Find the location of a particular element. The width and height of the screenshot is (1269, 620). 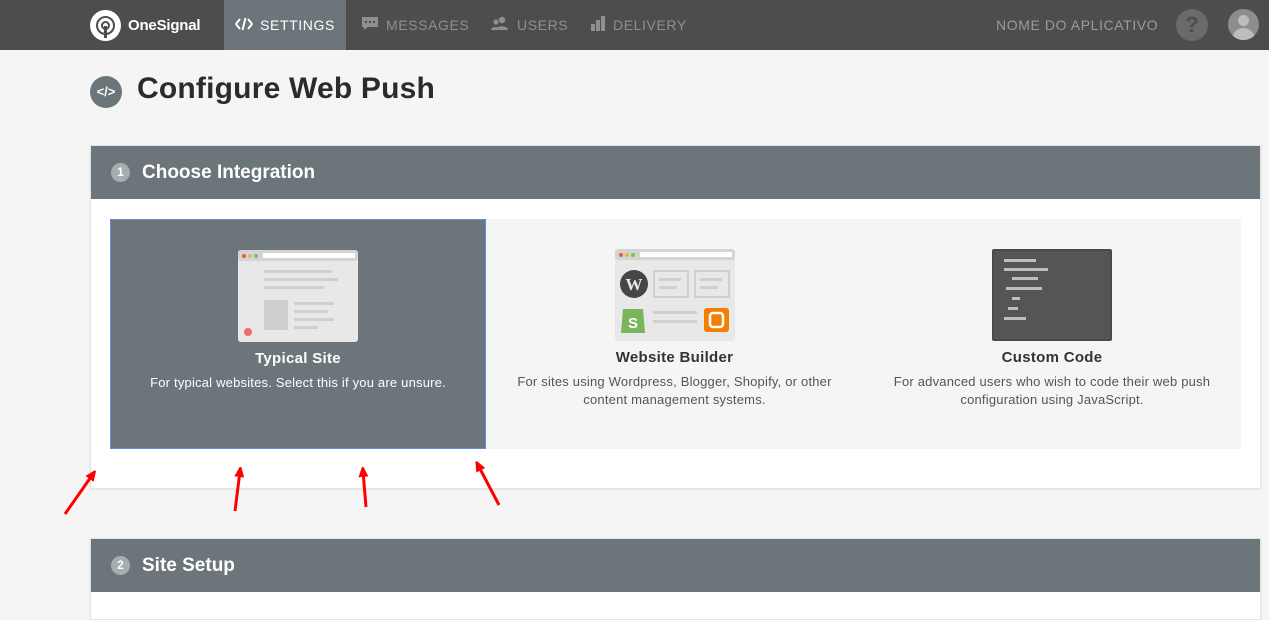

website-builder-icon: W S is located at coordinates (674, 295).